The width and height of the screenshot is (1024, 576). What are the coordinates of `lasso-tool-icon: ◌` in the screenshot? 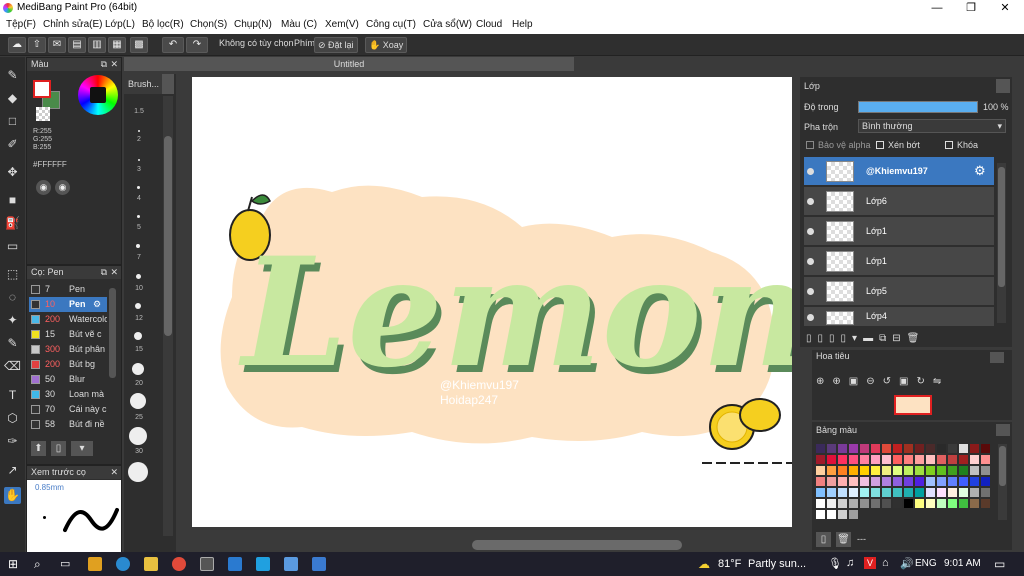 It's located at (12, 297).